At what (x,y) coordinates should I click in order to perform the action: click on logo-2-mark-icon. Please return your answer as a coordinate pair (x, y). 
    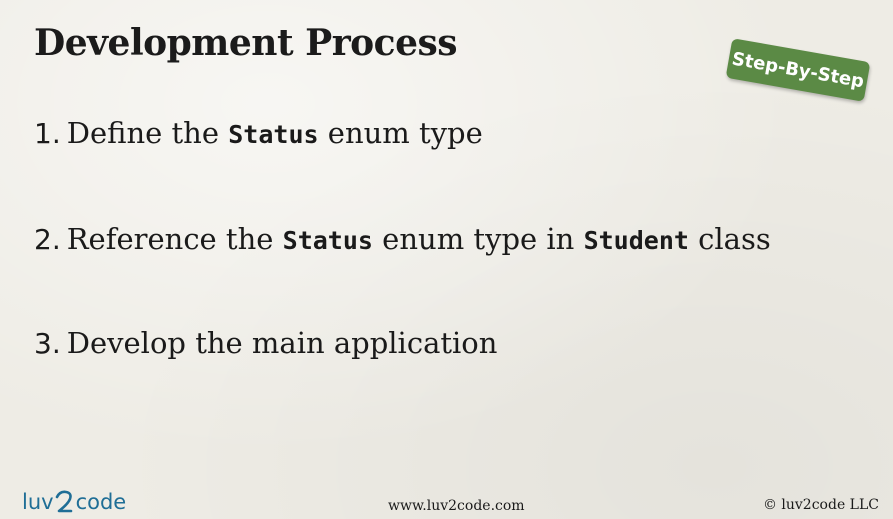
    Looking at the image, I should click on (63, 501).